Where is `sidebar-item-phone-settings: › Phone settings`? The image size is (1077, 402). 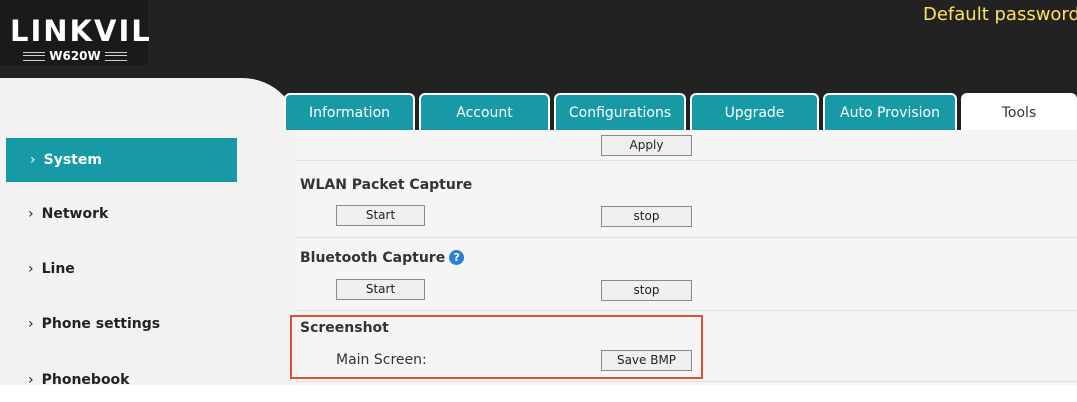
sidebar-item-phone-settings: › Phone settings is located at coordinates (118, 324).